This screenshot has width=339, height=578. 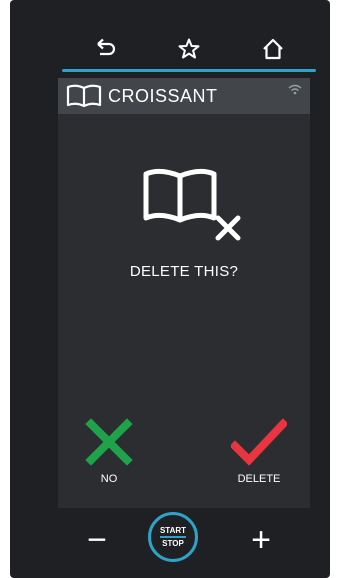 What do you see at coordinates (84, 96) in the screenshot?
I see `book-icon` at bounding box center [84, 96].